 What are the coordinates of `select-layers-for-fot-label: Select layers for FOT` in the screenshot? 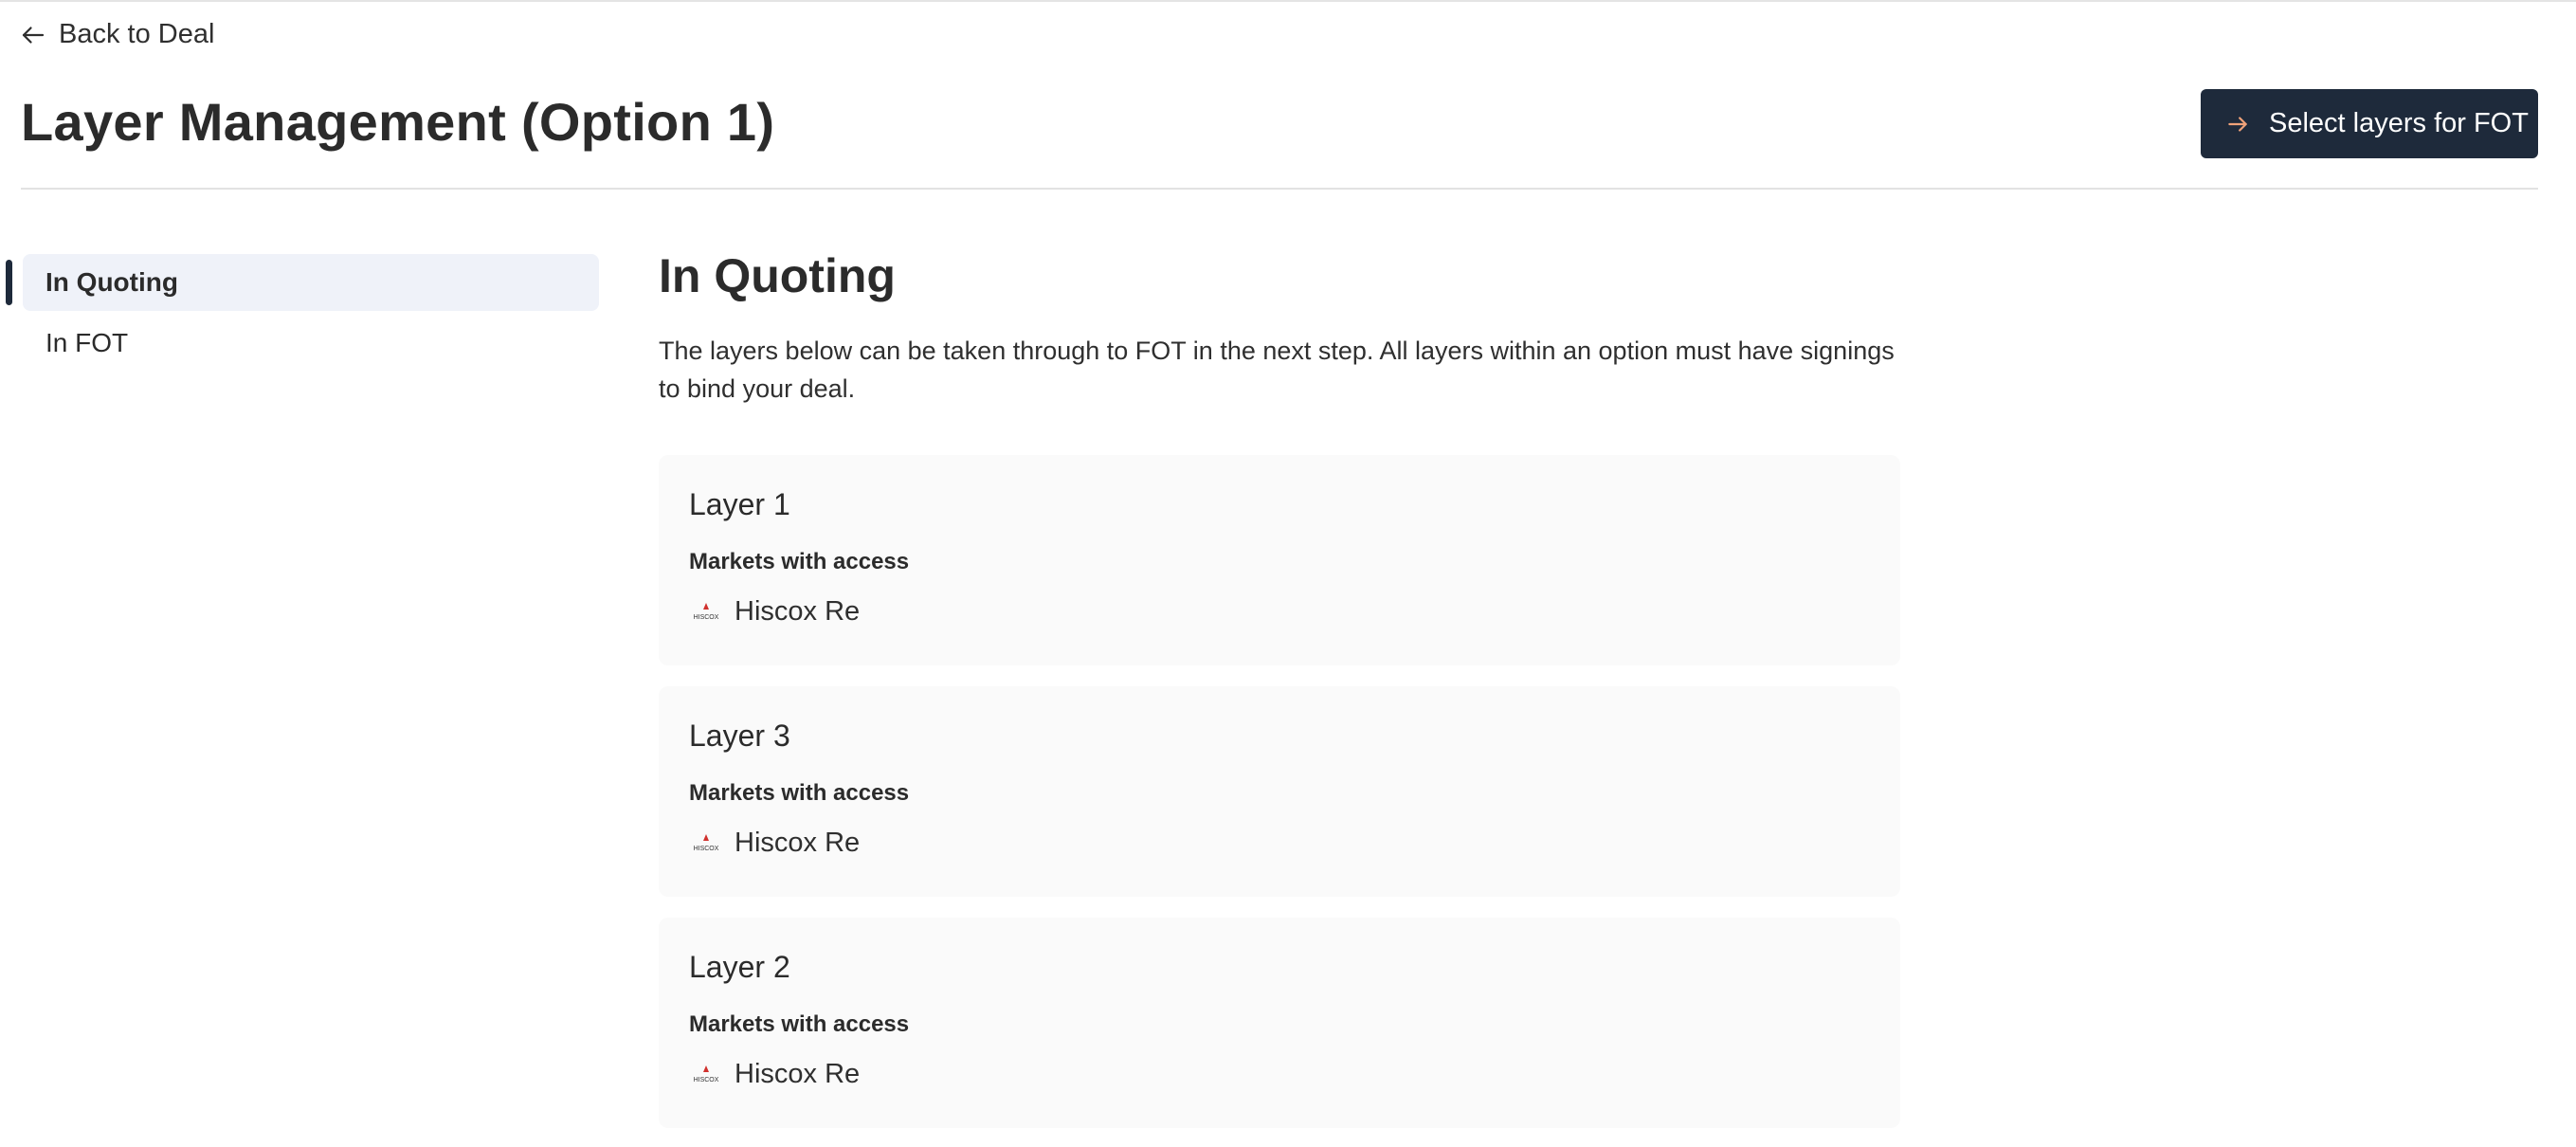 It's located at (2399, 123).